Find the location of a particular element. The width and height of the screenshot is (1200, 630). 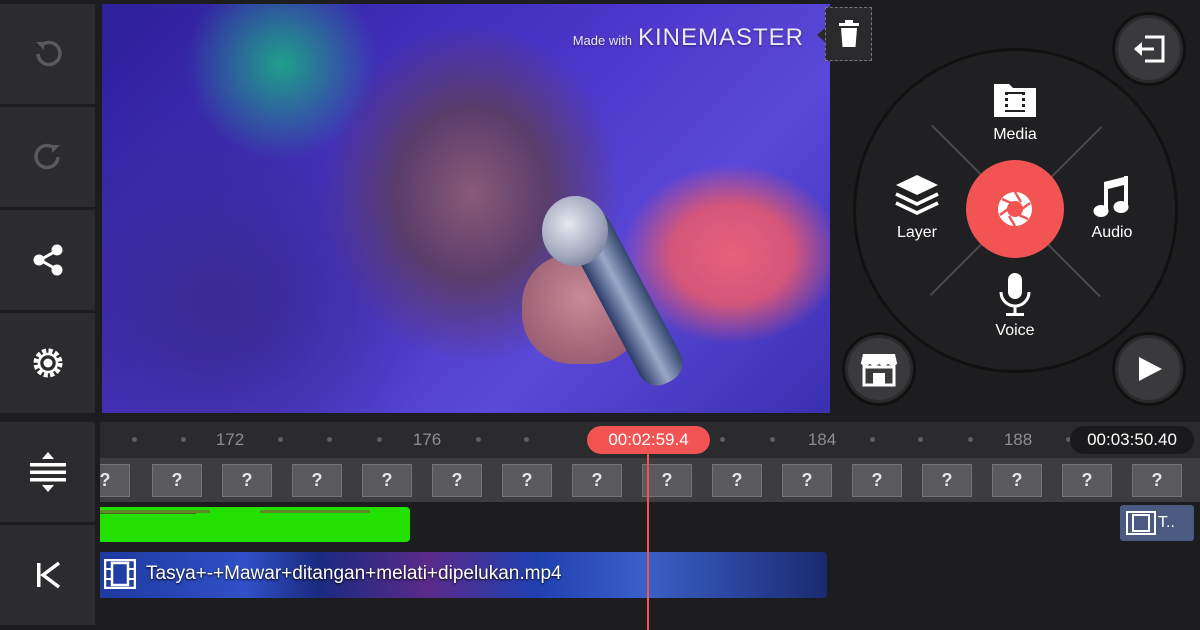

video-thumbnail-strip: ? ? ? ? ? ? ? ? ? ? ? ? ? ? ? ? is located at coordinates (650, 480).